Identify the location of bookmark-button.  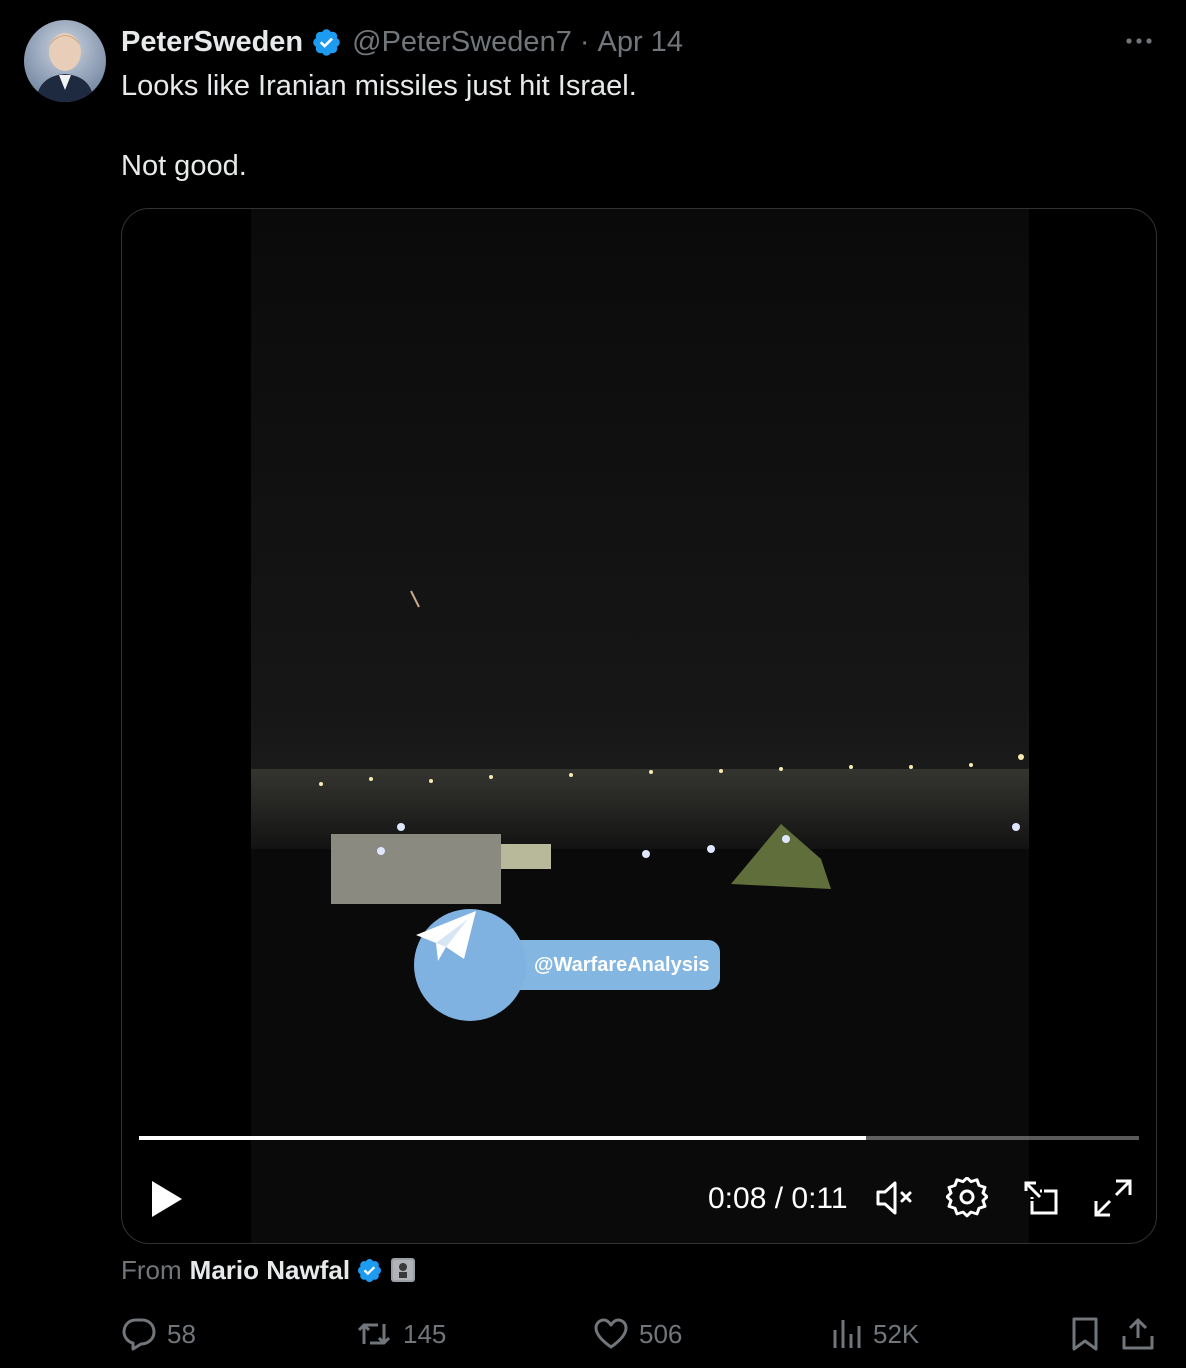
(1090, 1334).